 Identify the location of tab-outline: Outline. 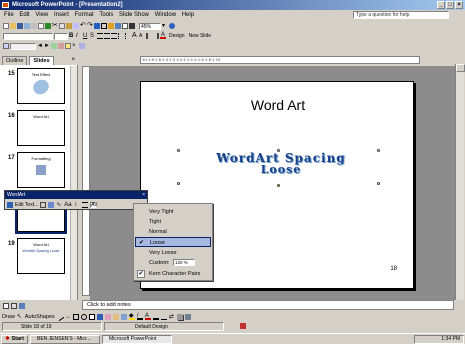
(15, 60).